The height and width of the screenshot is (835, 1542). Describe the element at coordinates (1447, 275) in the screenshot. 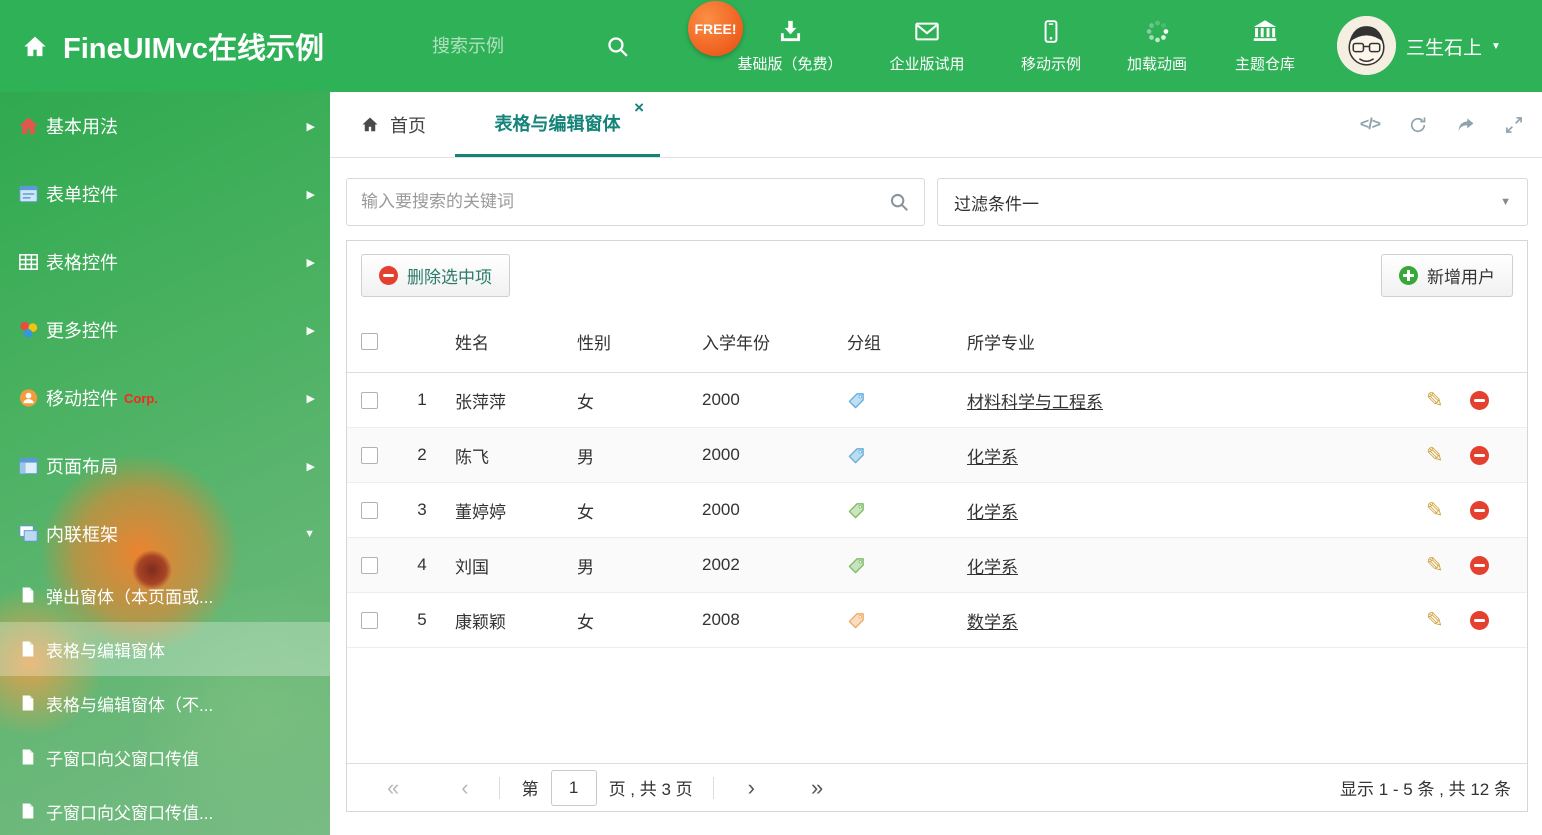

I see `add-user-button: 新增用户` at that location.